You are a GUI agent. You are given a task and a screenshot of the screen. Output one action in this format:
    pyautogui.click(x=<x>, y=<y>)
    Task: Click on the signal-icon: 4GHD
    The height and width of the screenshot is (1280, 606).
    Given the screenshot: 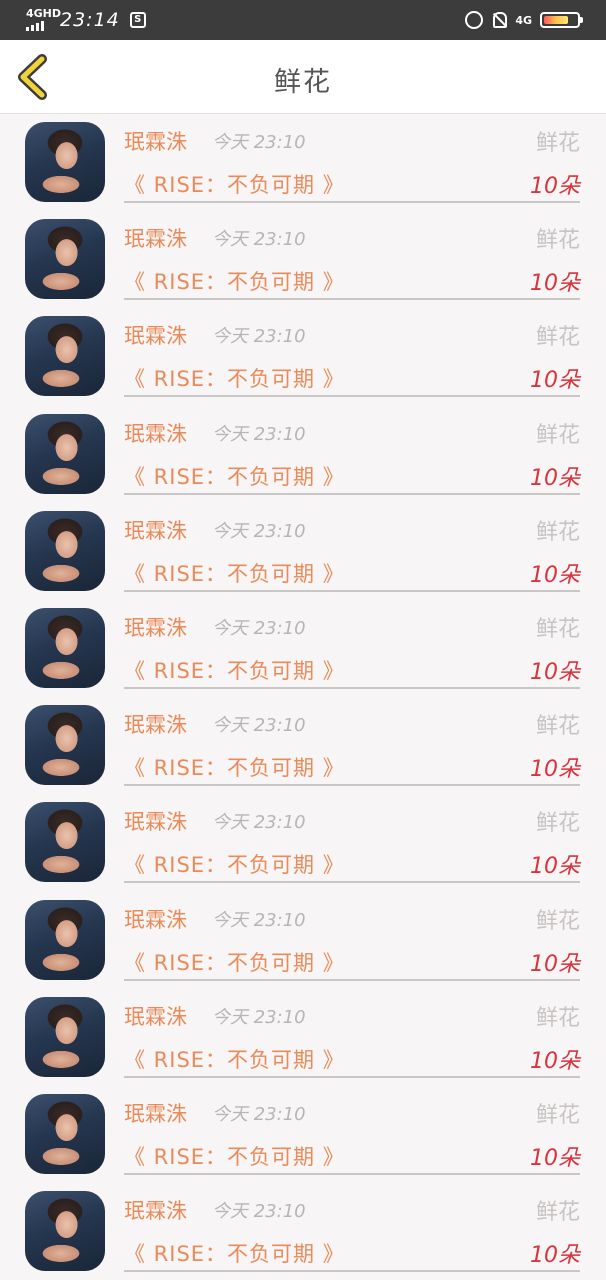 What is the action you would take?
    pyautogui.click(x=43, y=19)
    